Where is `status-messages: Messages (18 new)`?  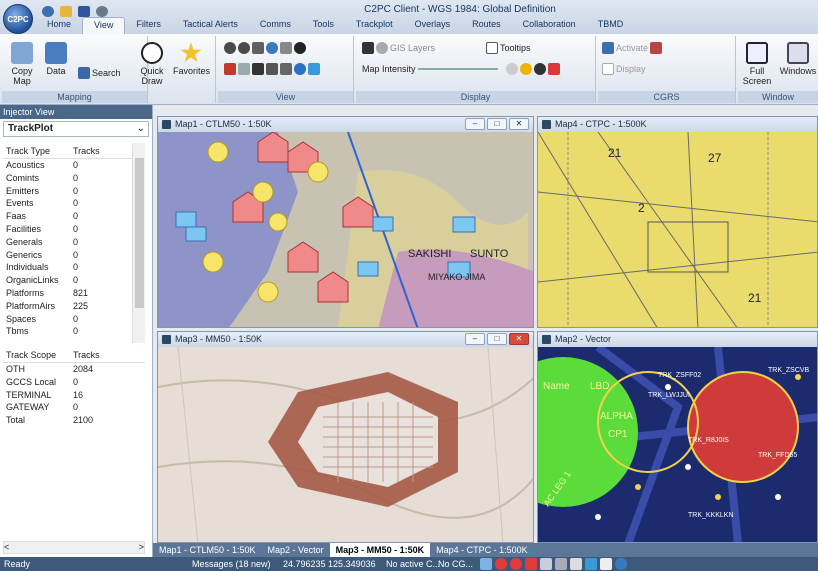
status-messages: Messages (18 new) is located at coordinates (231, 564).